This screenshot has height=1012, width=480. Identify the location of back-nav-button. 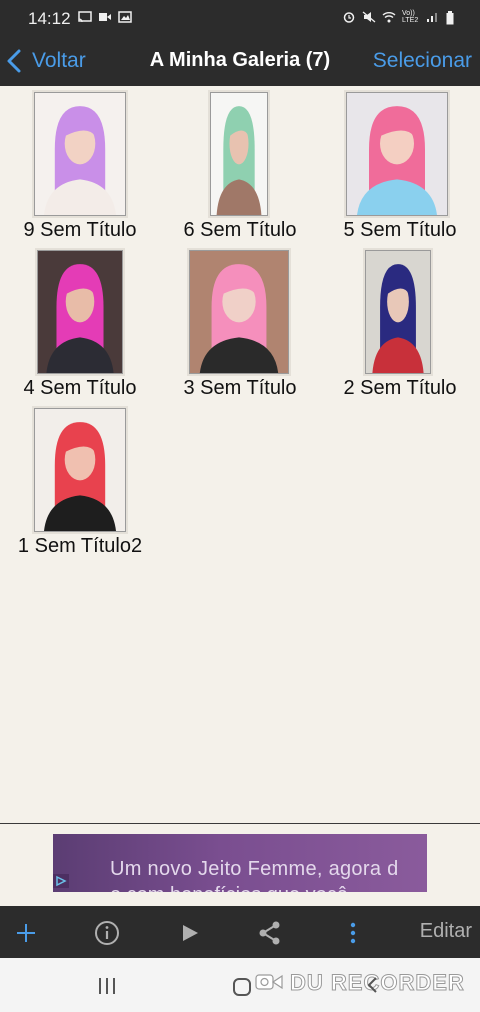
(373, 987).